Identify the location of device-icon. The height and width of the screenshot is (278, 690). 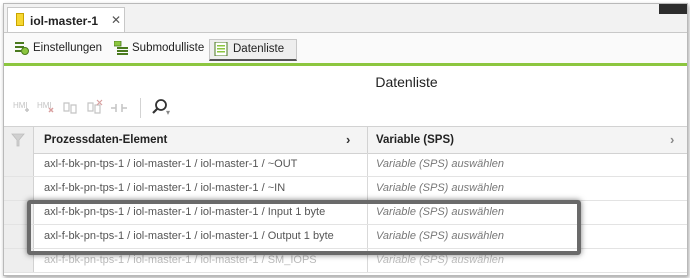
(20, 19).